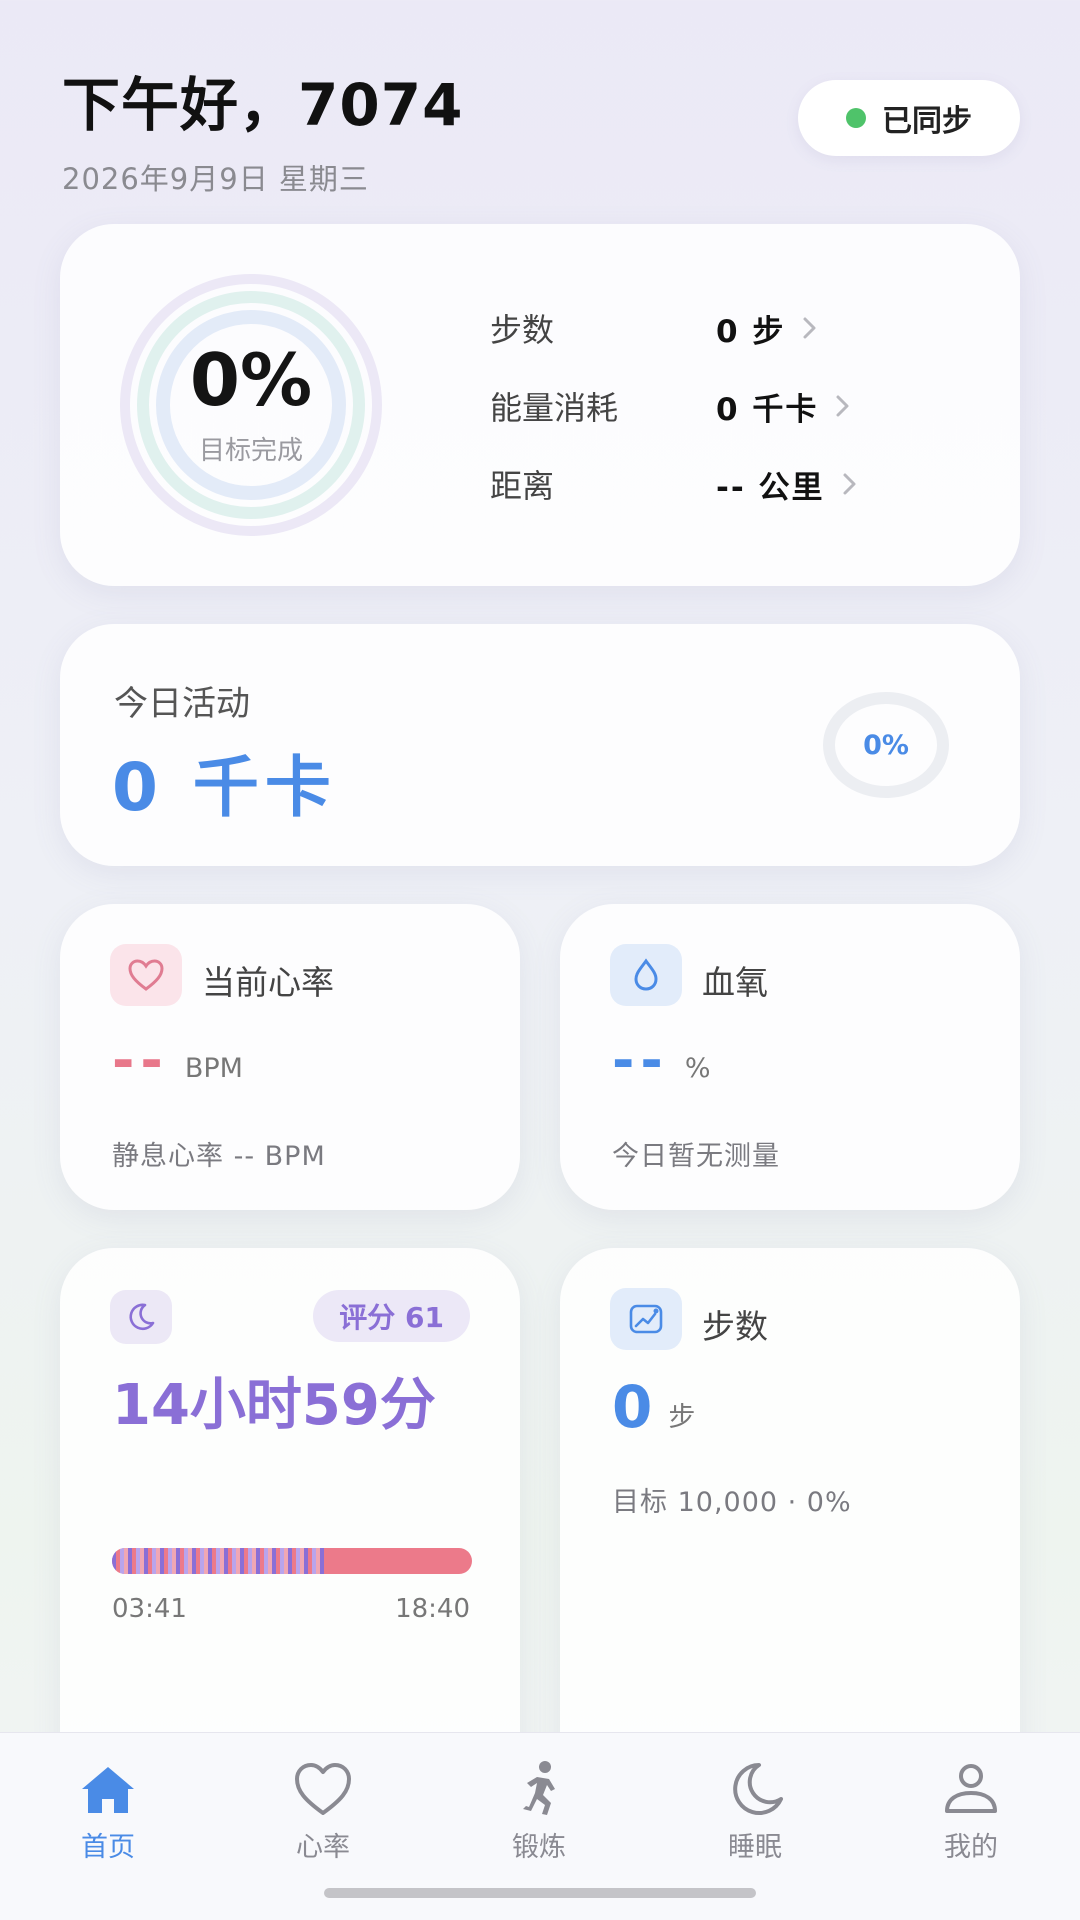 This screenshot has height=1920, width=1080. I want to click on stat-row-steps: 步数 0 步, so click(740, 328).